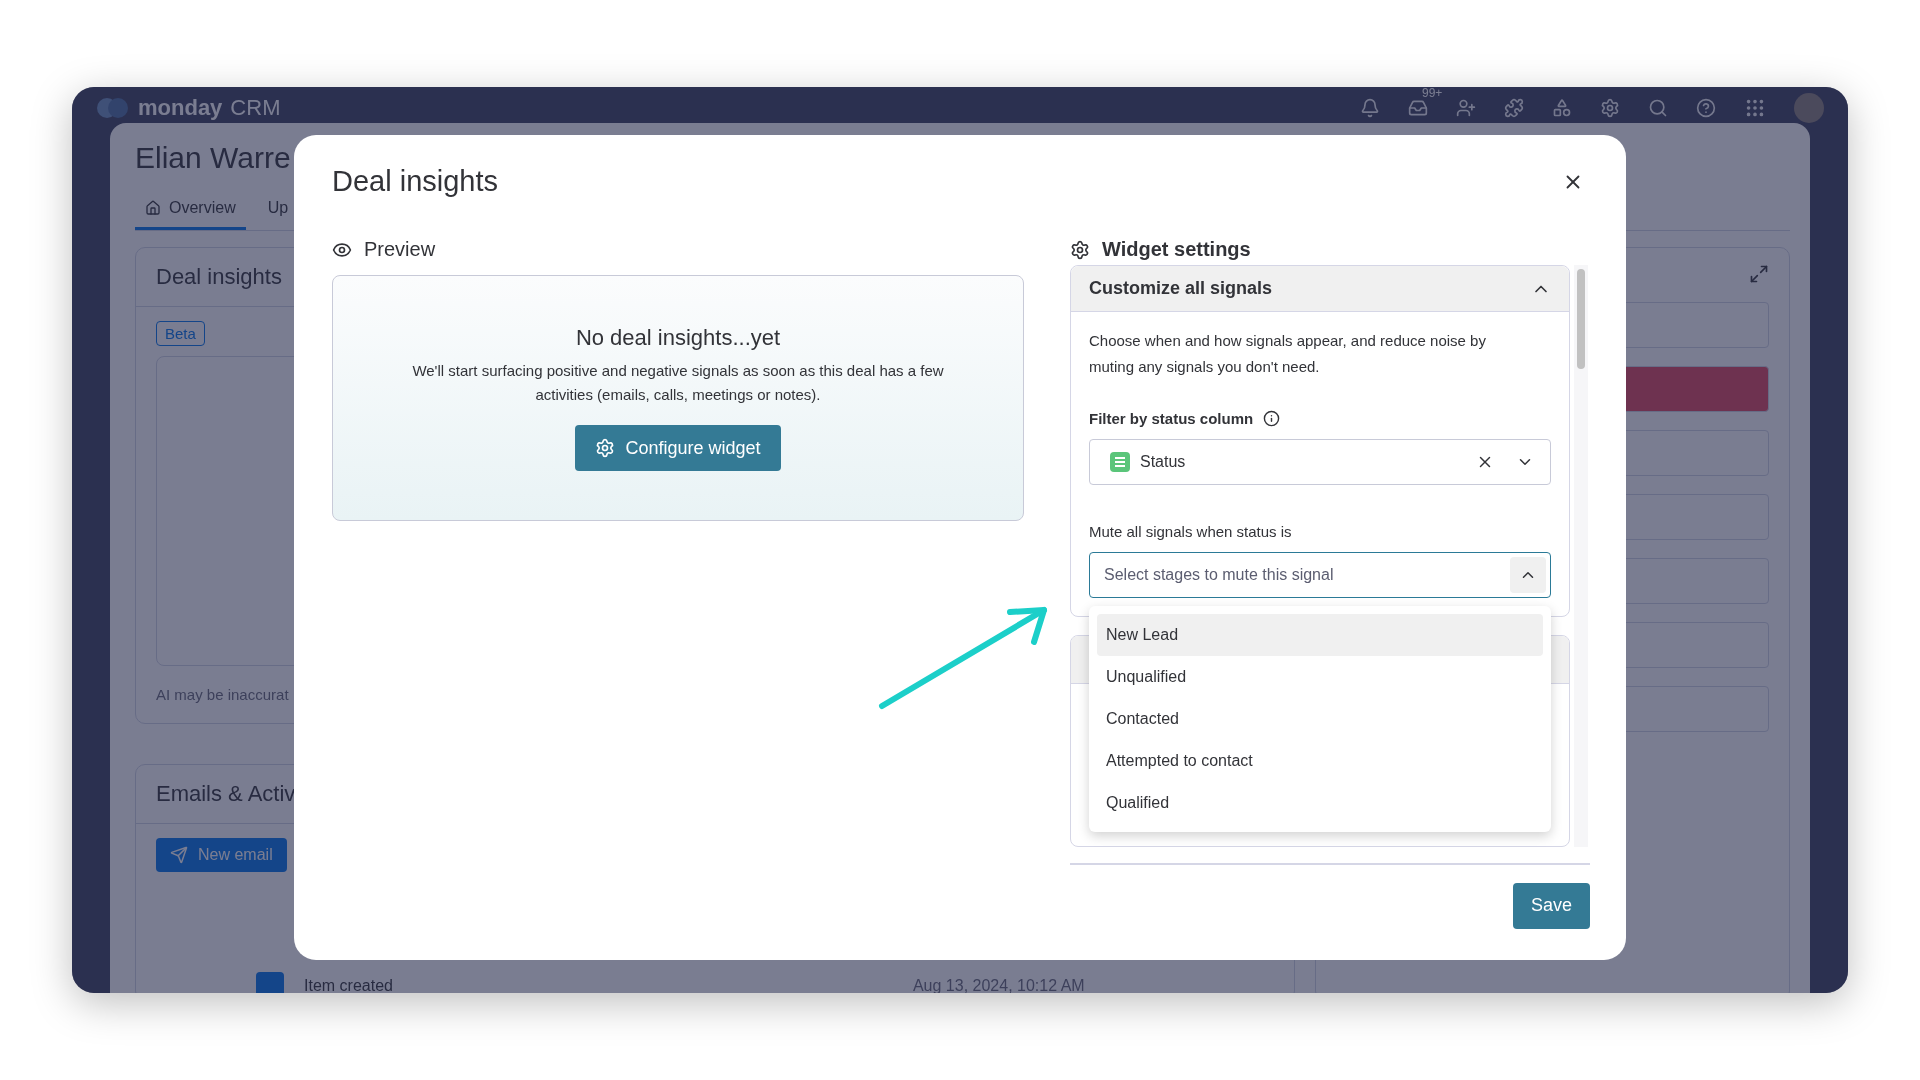  Describe the element at coordinates (1320, 635) in the screenshot. I see `menu-item: New Lead` at that location.